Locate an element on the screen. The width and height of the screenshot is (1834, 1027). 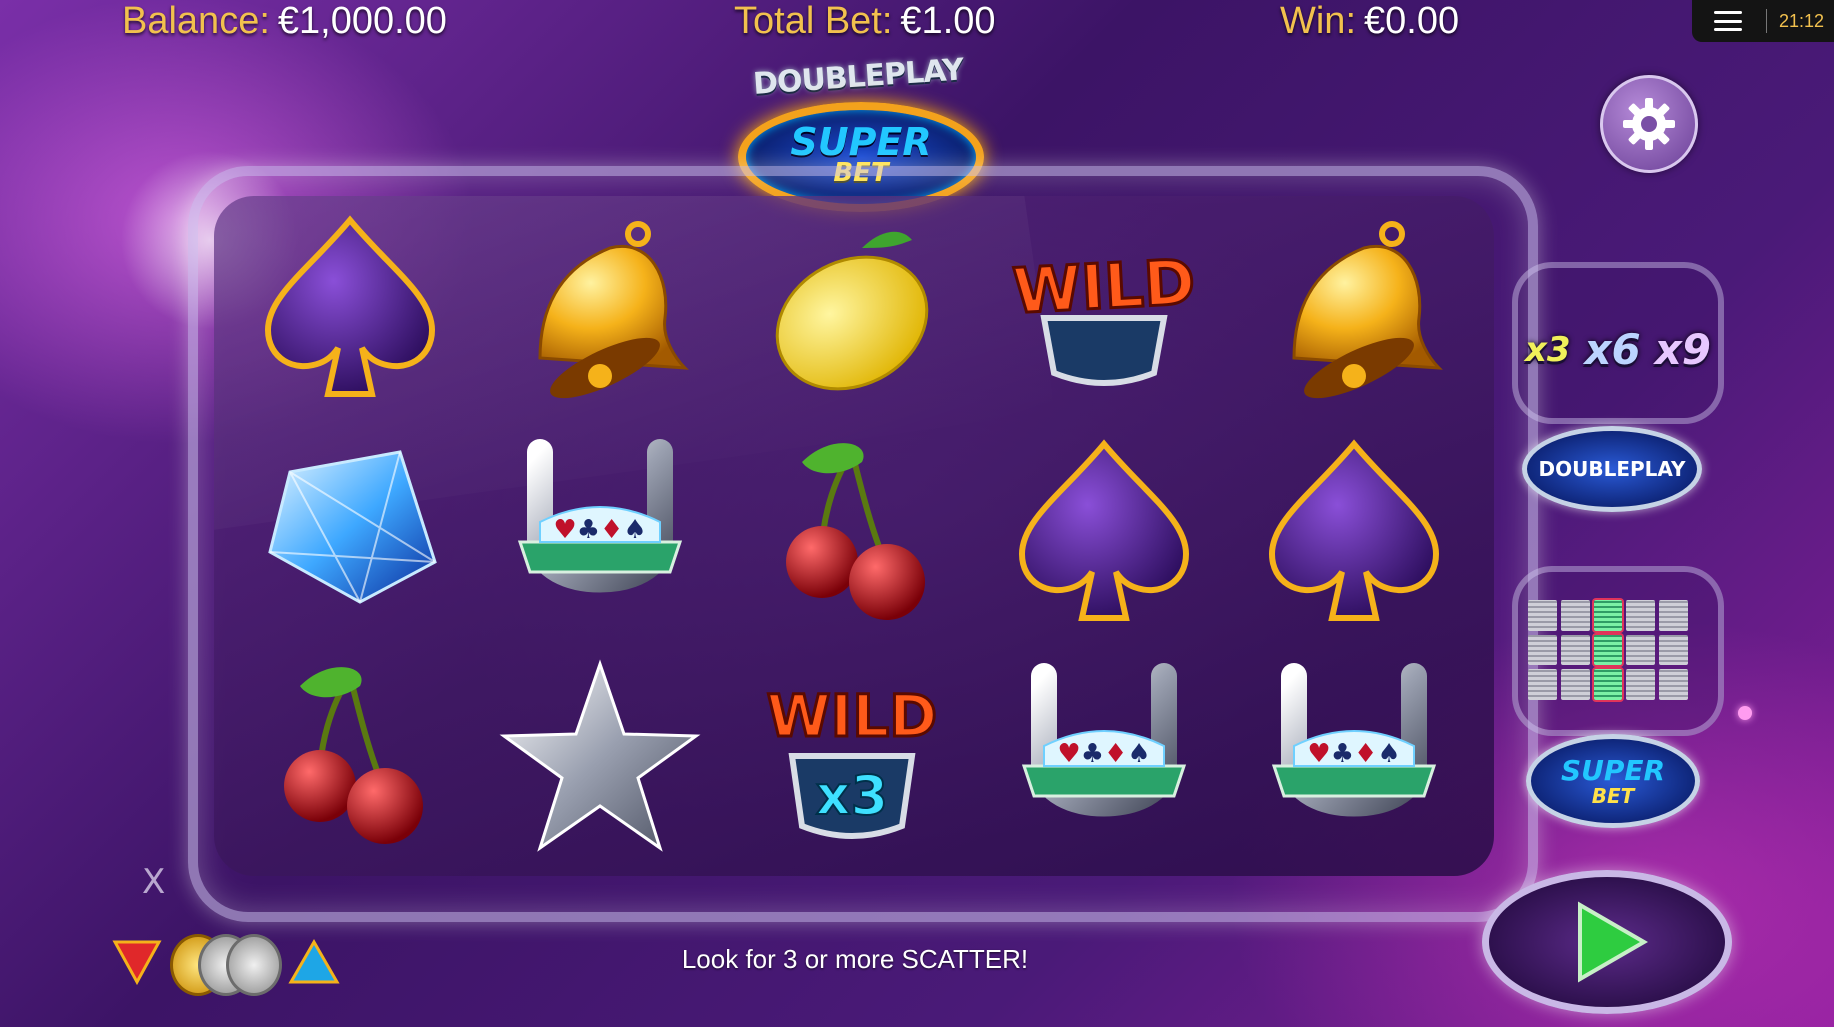
symbol-wild: WILD is located at coordinates (1104, 308).